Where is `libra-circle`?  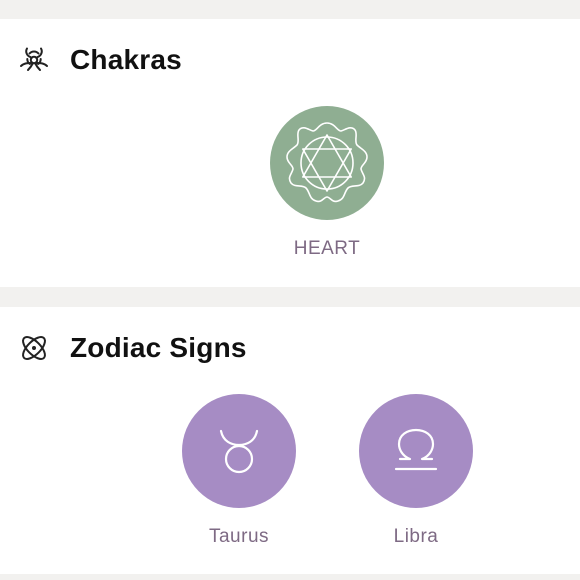
libra-circle is located at coordinates (416, 451).